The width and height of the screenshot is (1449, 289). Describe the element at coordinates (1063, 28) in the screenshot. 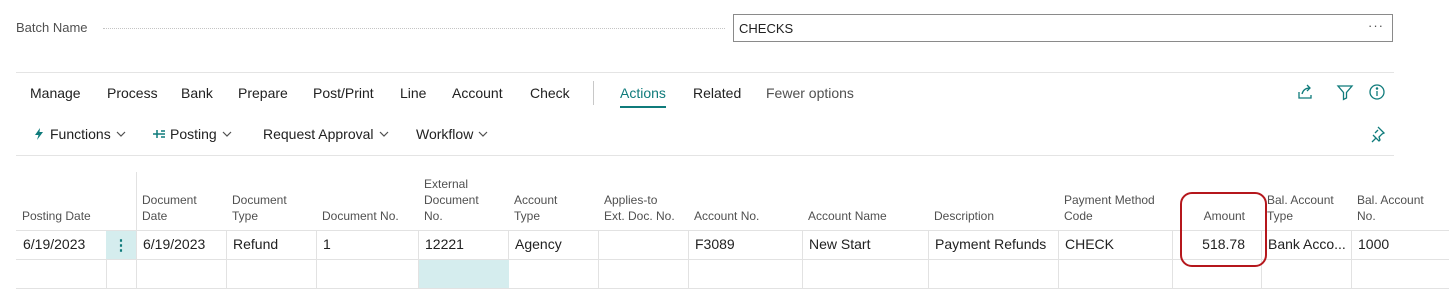

I see `batch-name-field: CHECKS ···` at that location.